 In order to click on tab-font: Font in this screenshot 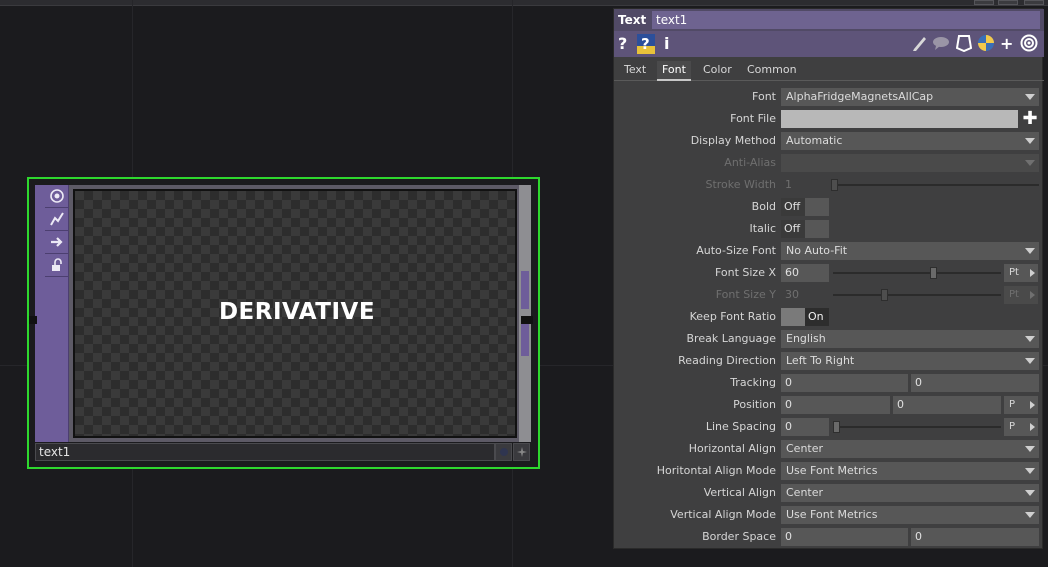, I will do `click(674, 71)`.